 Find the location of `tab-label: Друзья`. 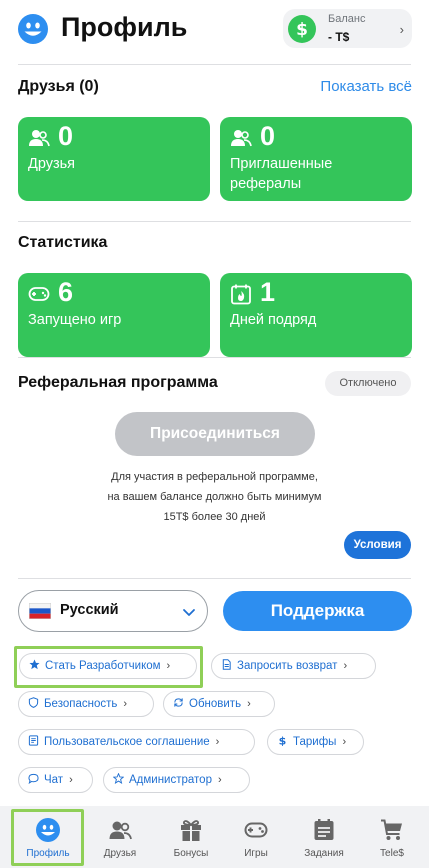

tab-label: Друзья is located at coordinates (120, 853).